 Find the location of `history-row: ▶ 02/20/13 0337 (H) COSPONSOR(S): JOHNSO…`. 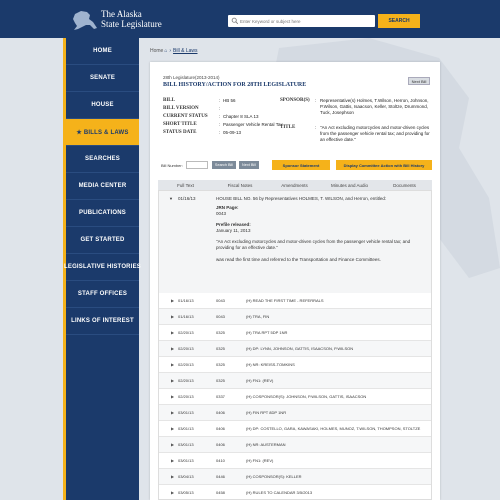

history-row: ▶ 02/20/13 0337 (H) COSPONSOR(S): JOHNSO… is located at coordinates (295, 397).